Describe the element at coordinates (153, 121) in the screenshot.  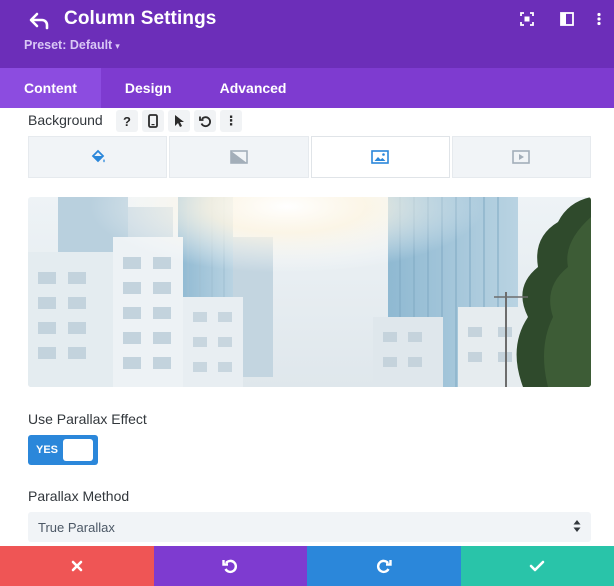
I see `mobile-icon` at that location.